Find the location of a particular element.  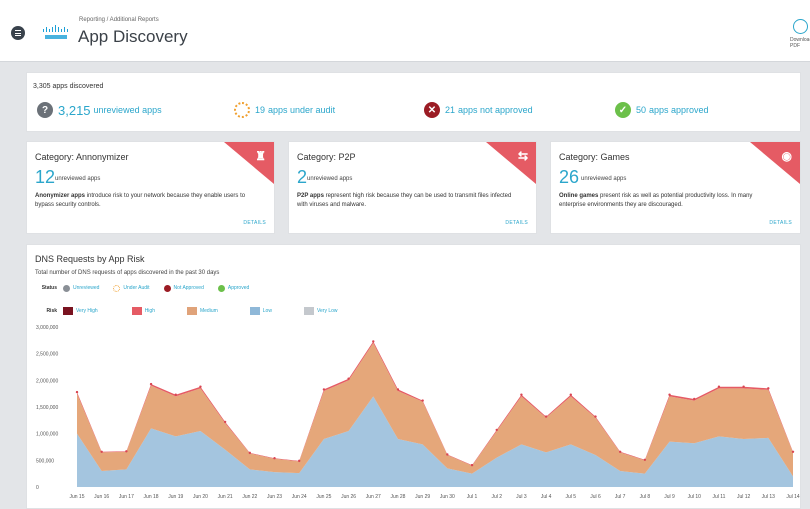

x-tick-label: Jul 1 is located at coordinates (472, 497).